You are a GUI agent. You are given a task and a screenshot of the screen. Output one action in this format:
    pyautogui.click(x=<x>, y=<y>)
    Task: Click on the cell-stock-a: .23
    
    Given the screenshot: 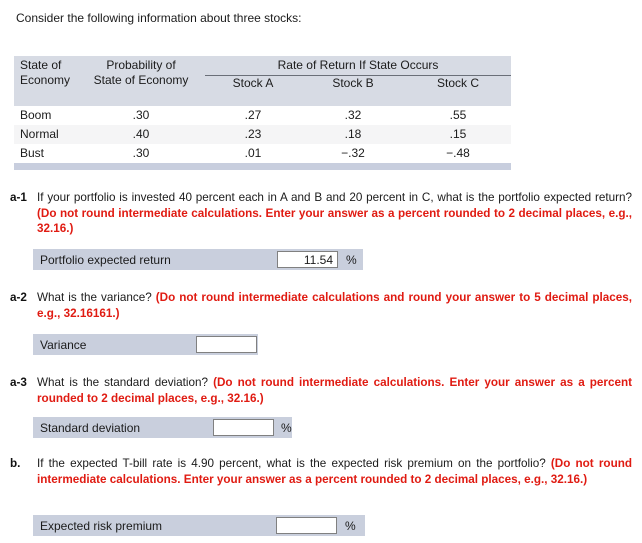 What is the action you would take?
    pyautogui.click(x=253, y=134)
    